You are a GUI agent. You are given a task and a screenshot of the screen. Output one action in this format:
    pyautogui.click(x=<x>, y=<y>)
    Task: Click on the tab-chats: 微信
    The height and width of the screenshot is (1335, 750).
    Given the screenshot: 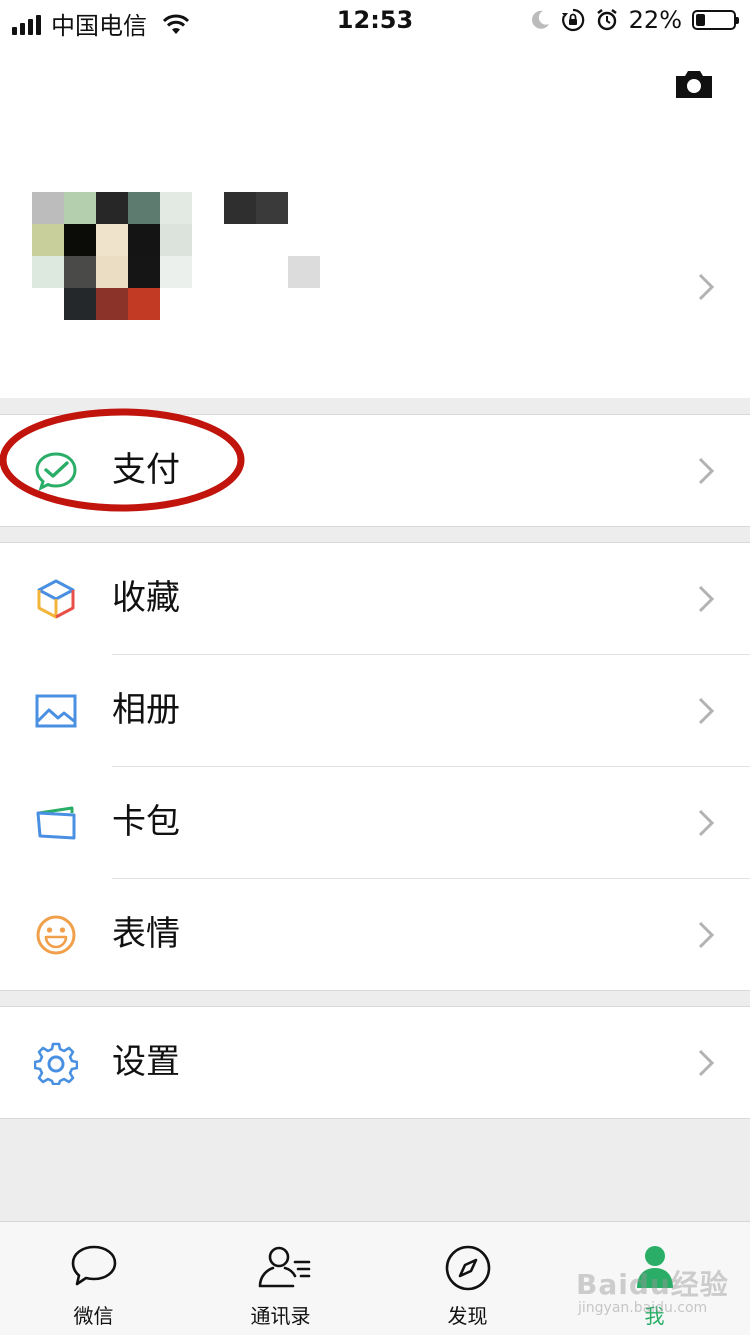 What is the action you would take?
    pyautogui.click(x=93, y=1278)
    